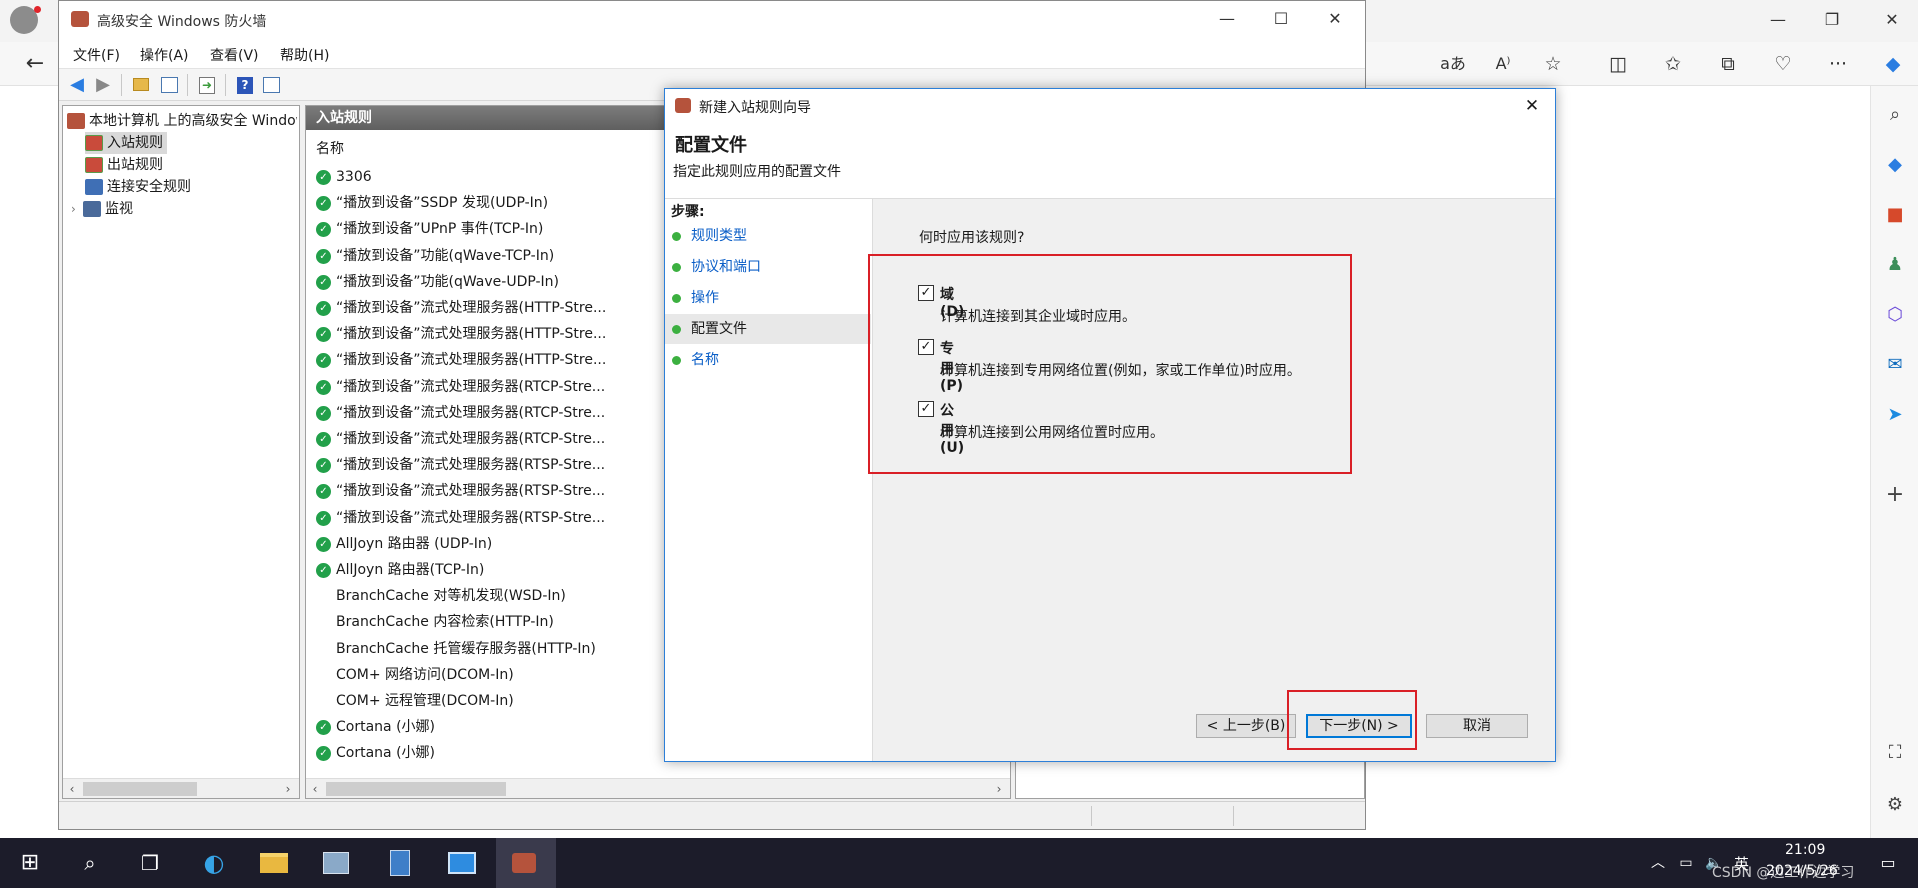 The height and width of the screenshot is (888, 1918). Describe the element at coordinates (1618, 64) in the screenshot. I see `split-screen-icon: ◫` at that location.